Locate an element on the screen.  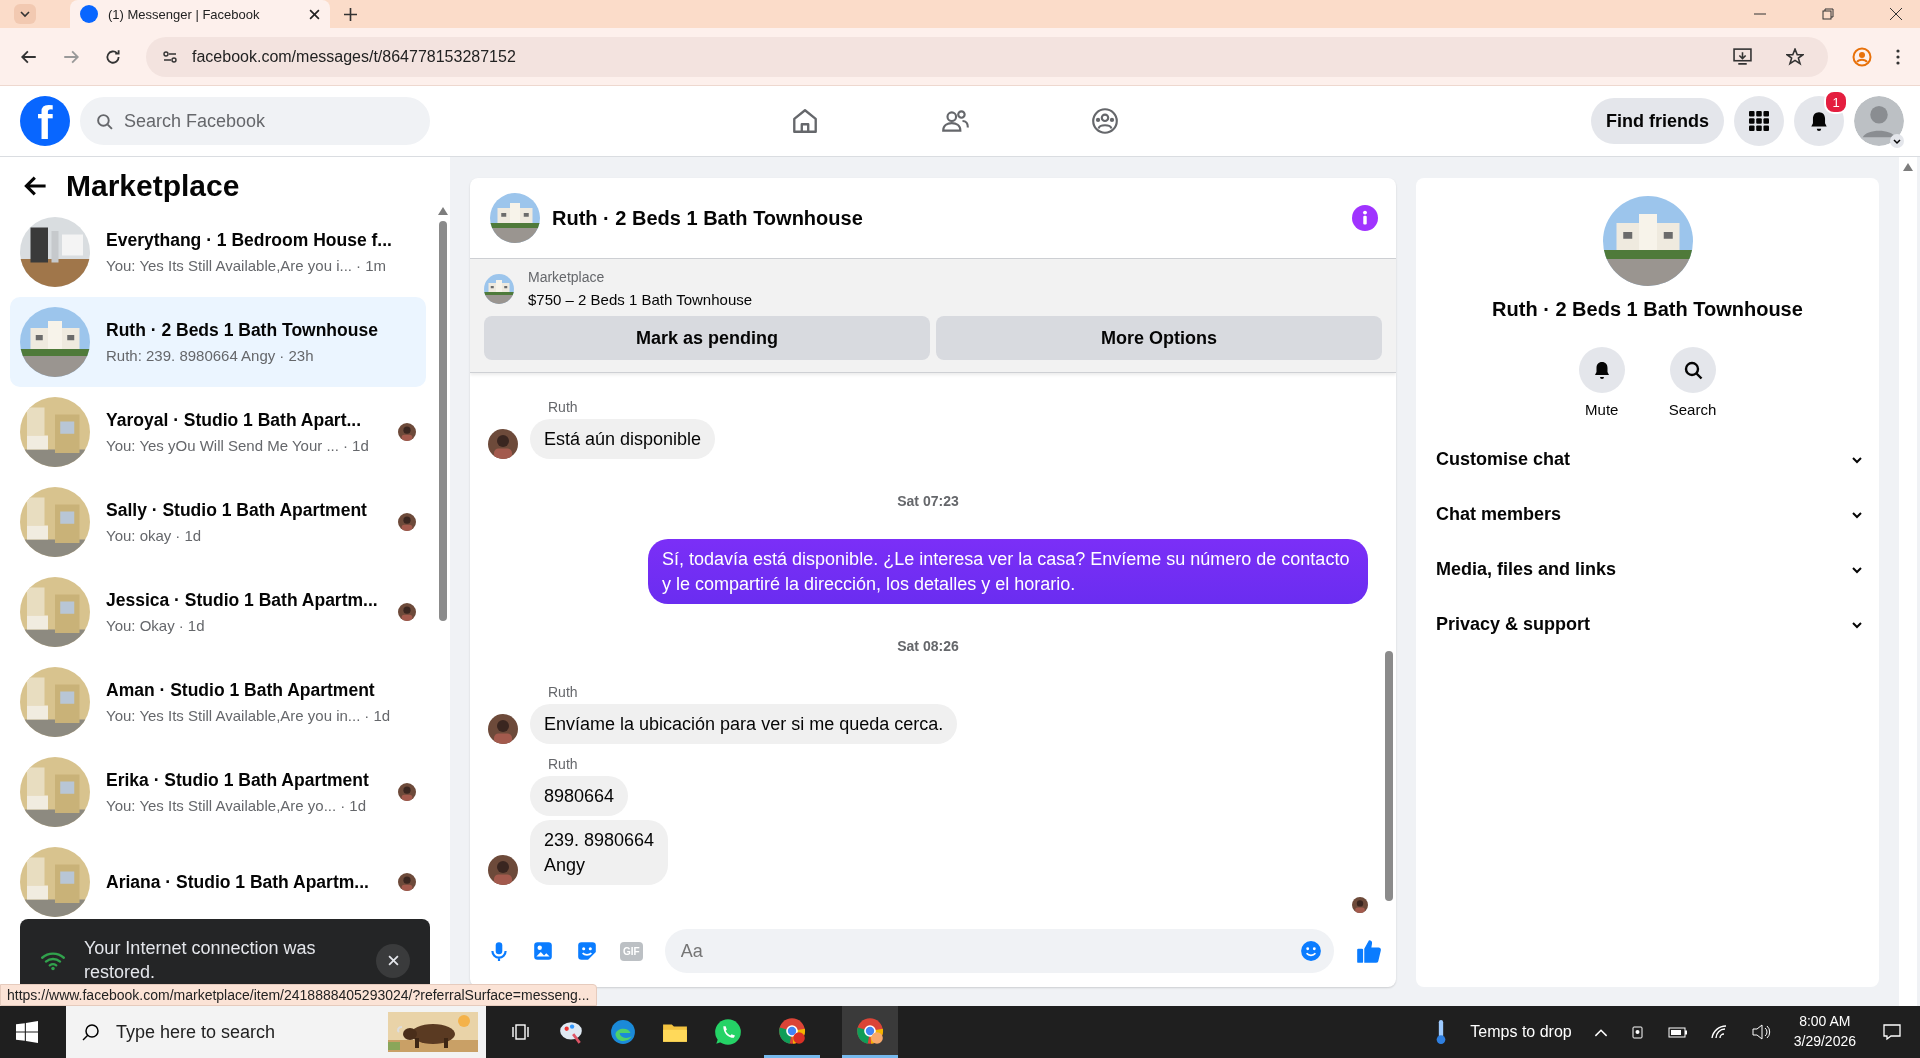
chrome-icon is located at coordinates (870, 1032).